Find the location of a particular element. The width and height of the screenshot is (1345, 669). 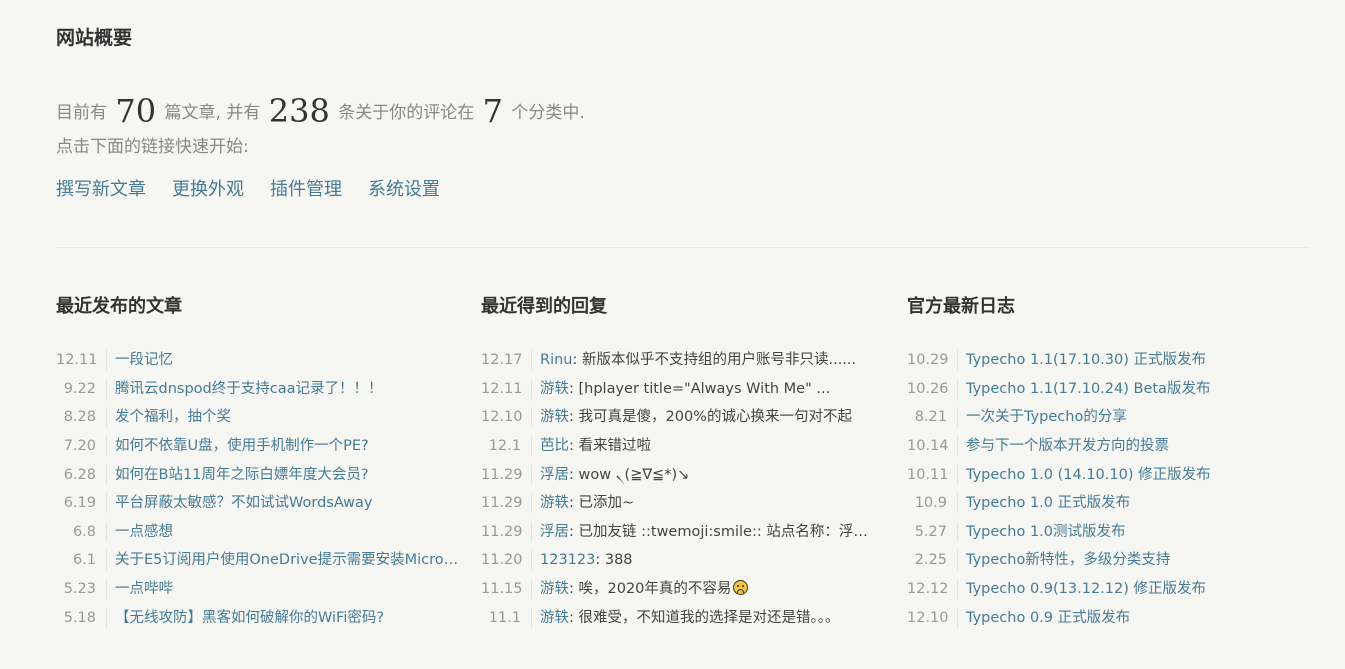

log-link: Typecho 1.0测试版发布 is located at coordinates (1042, 532).